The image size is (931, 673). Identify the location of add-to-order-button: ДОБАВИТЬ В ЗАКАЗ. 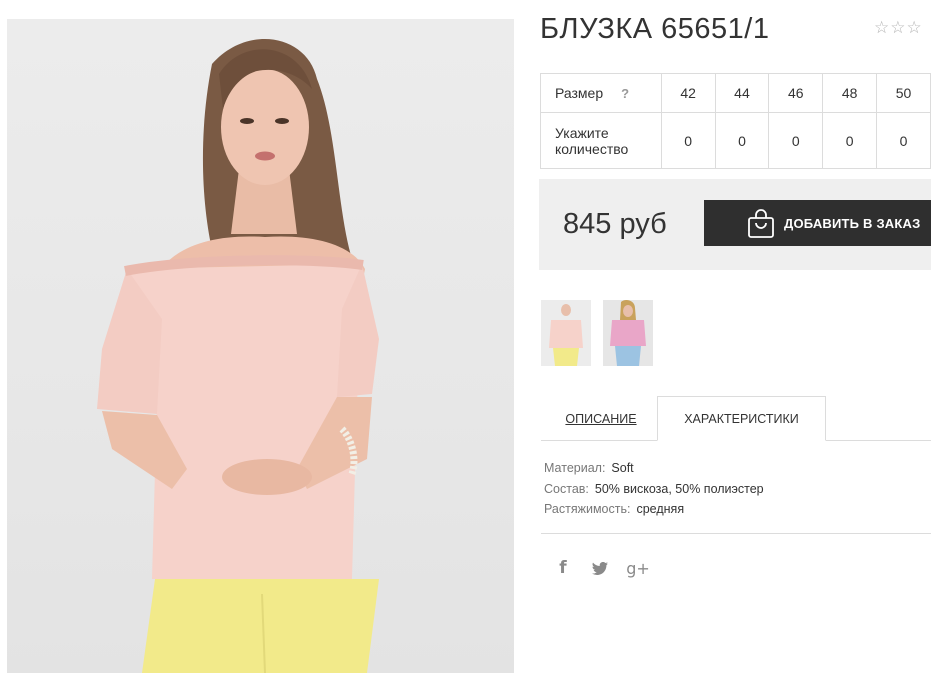
(817, 223).